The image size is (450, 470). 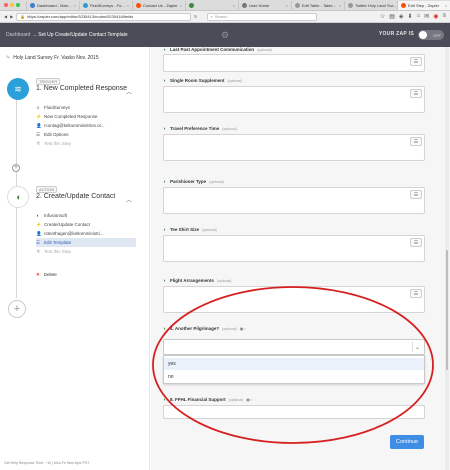 I want to click on delete-step-button: ✕ Delete, so click(x=46, y=275).